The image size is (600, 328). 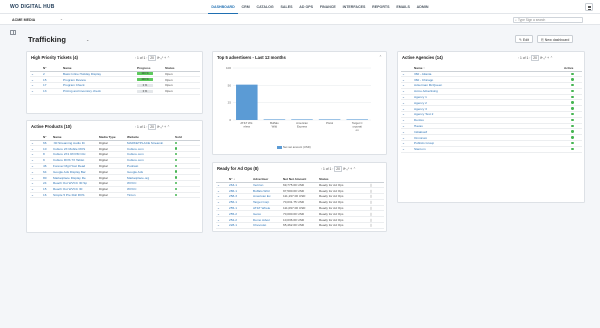 I want to click on order-number: 228-1, so click(x=240, y=225).